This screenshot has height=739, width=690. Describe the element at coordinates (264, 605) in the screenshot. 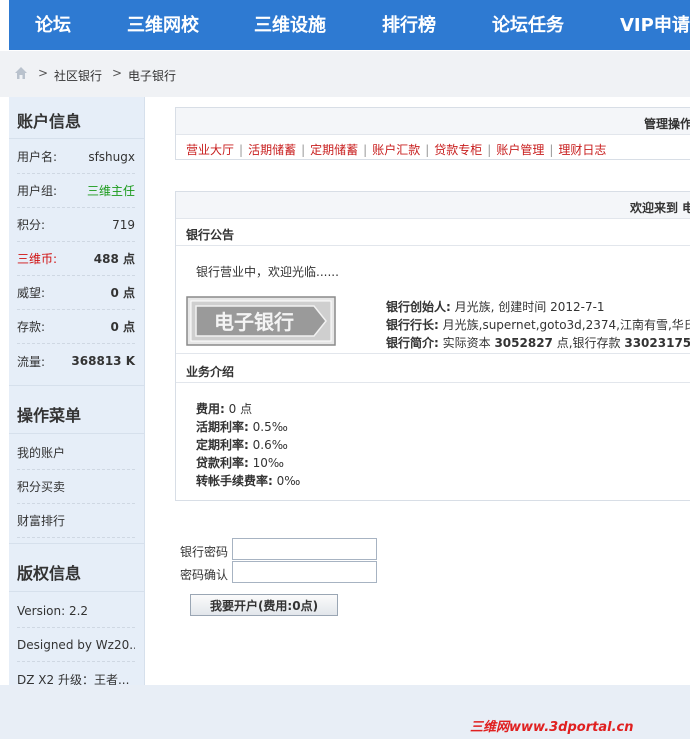

I see `open-account-button: 我要开户(费用:0点)` at that location.